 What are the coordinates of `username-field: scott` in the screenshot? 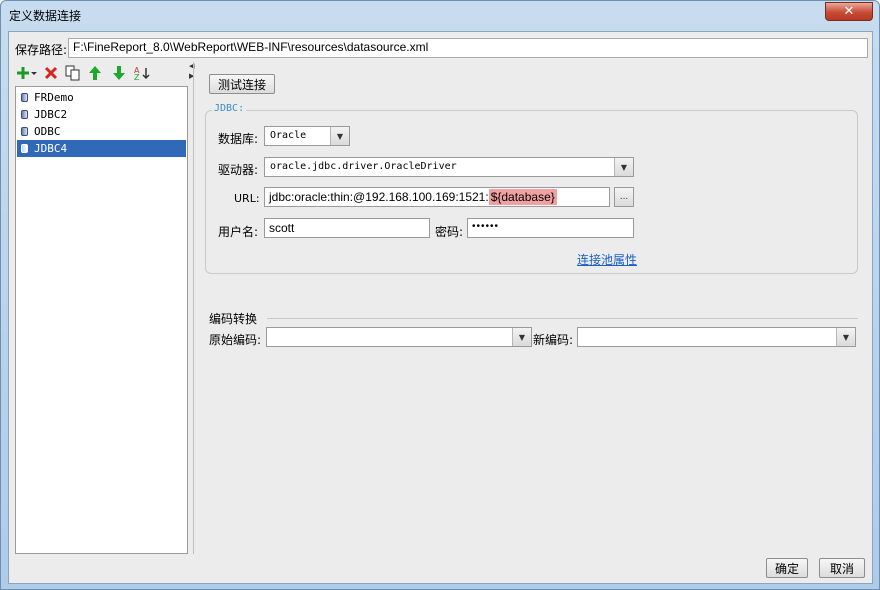 It's located at (347, 228).